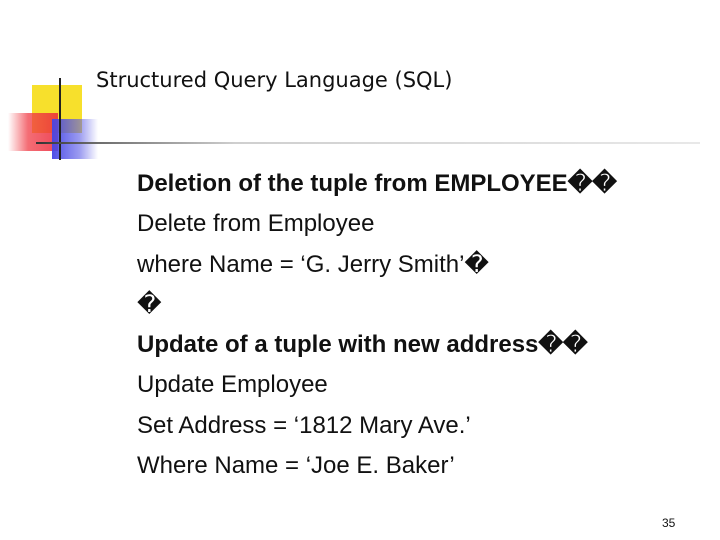 Image resolution: width=720 pixels, height=540 pixels. I want to click on body-line-delete-statement: Delete from Employee, so click(256, 224).